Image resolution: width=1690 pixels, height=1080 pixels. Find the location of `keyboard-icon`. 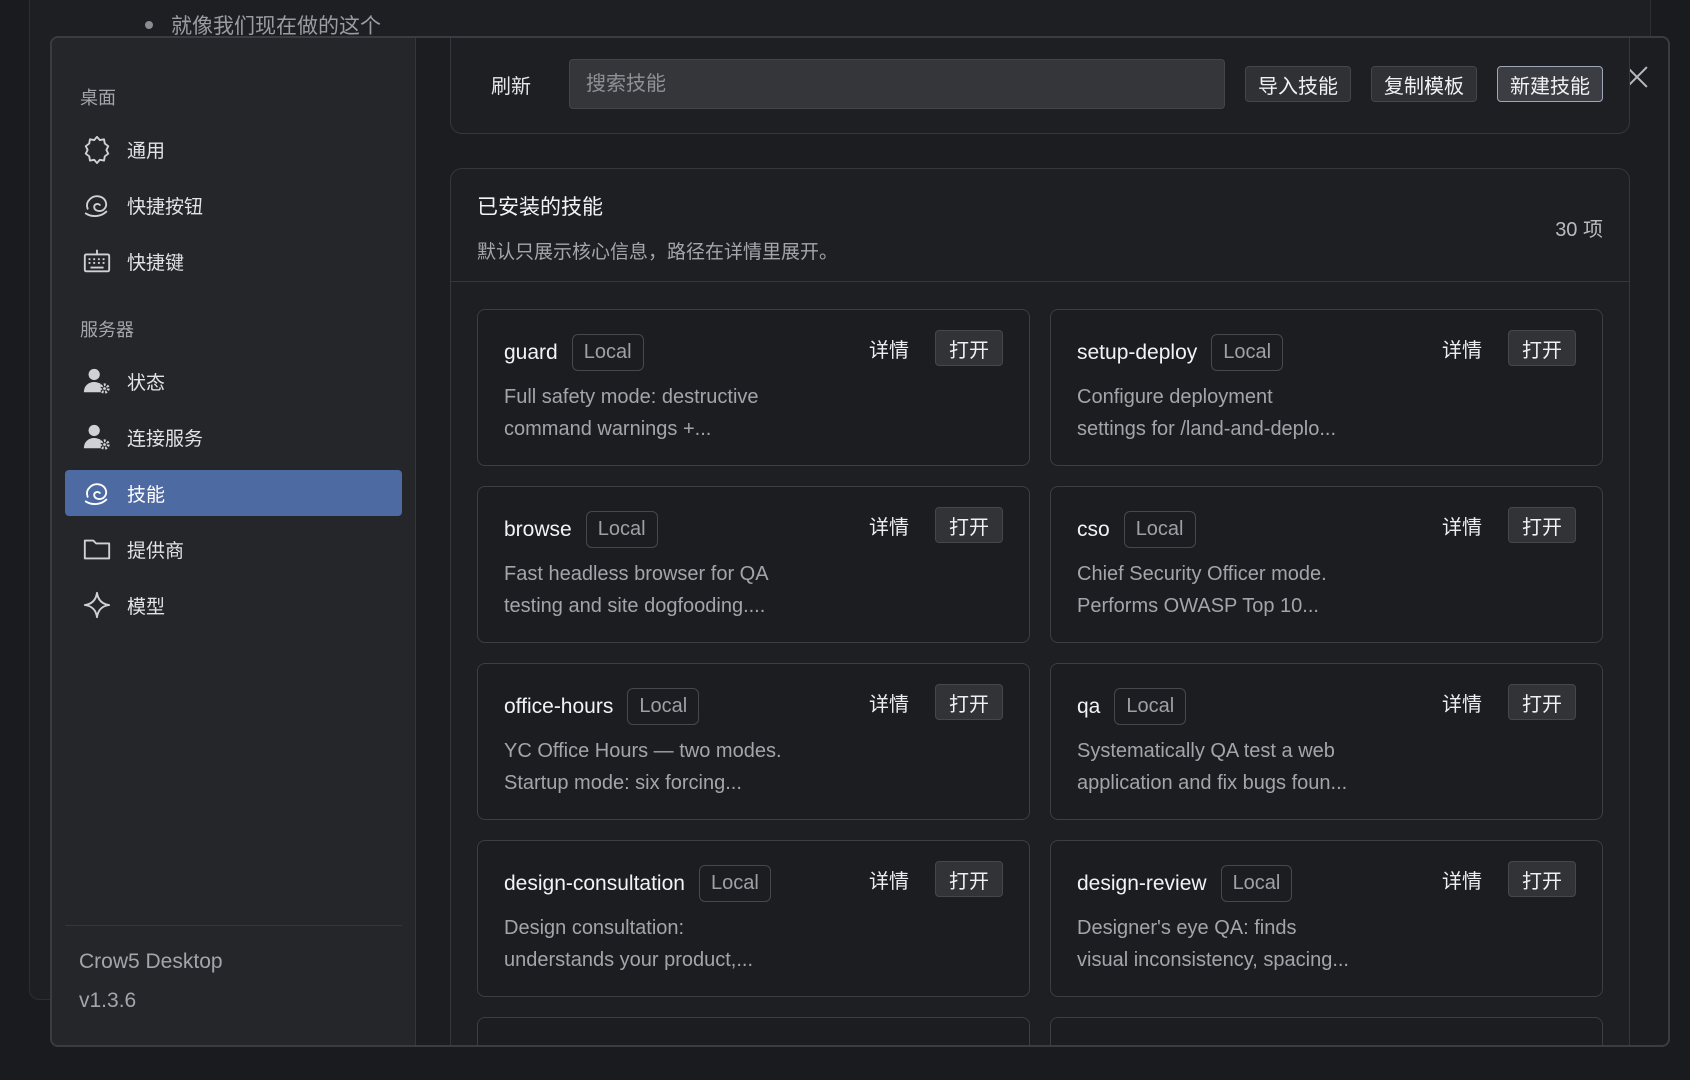

keyboard-icon is located at coordinates (97, 261).